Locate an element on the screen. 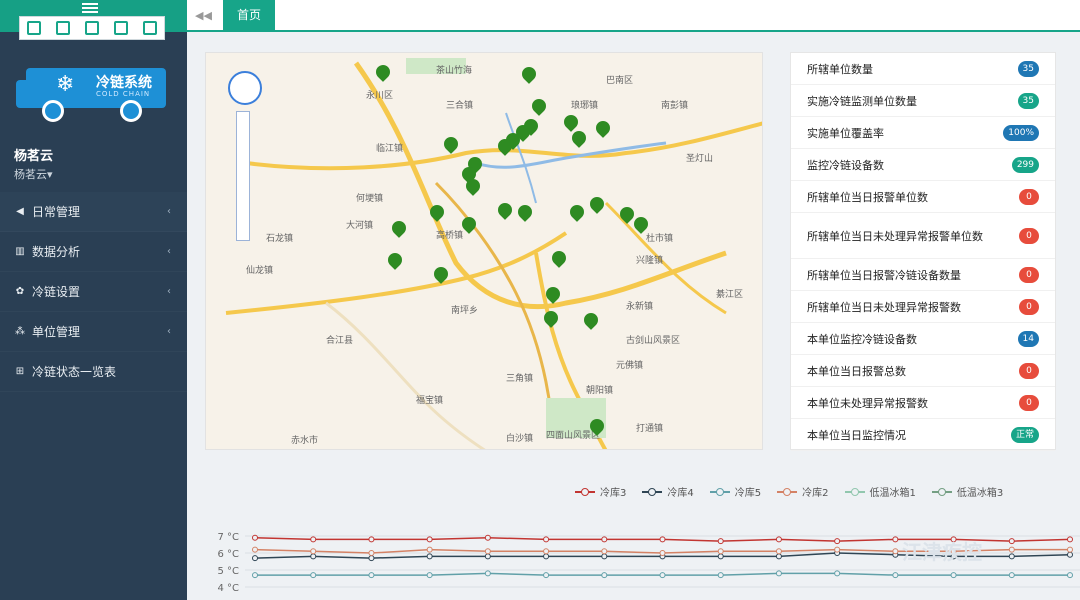 The image size is (1080, 600). tab-home: 首页 is located at coordinates (249, 16).